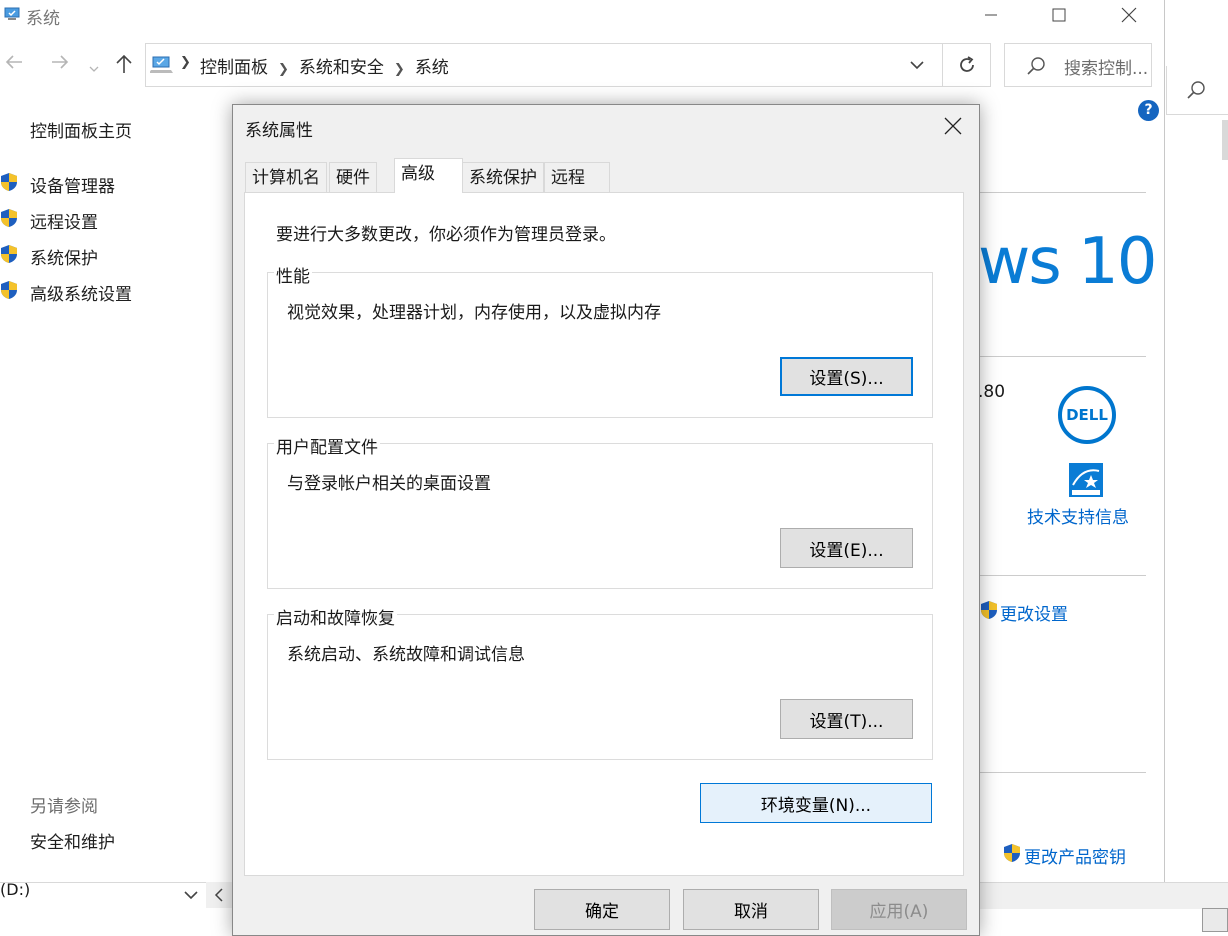  What do you see at coordinates (64, 807) in the screenshot?
I see `see-also-heading: 另请参阅` at bounding box center [64, 807].